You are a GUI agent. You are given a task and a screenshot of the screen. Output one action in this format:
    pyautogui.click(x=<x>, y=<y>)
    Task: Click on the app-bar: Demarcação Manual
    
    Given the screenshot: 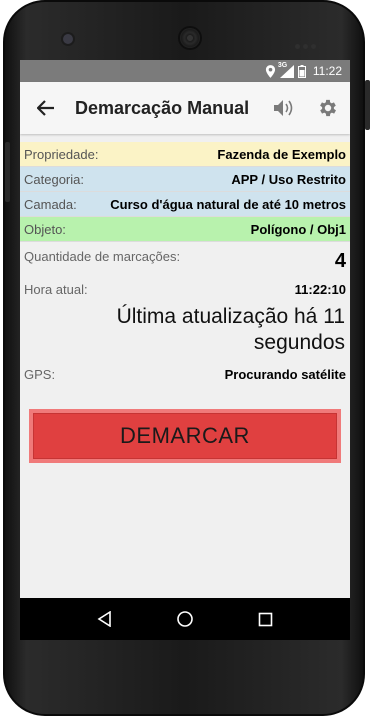 What is the action you would take?
    pyautogui.click(x=185, y=108)
    